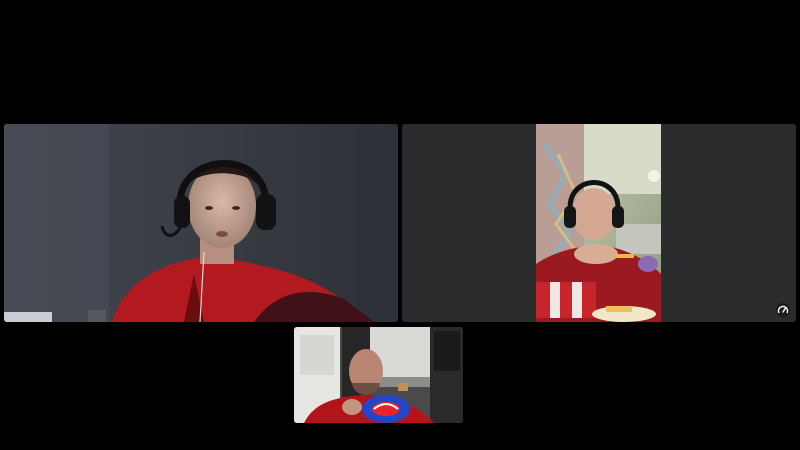 This screenshot has height=450, width=800. I want to click on speedometer-icon, so click(783, 309).